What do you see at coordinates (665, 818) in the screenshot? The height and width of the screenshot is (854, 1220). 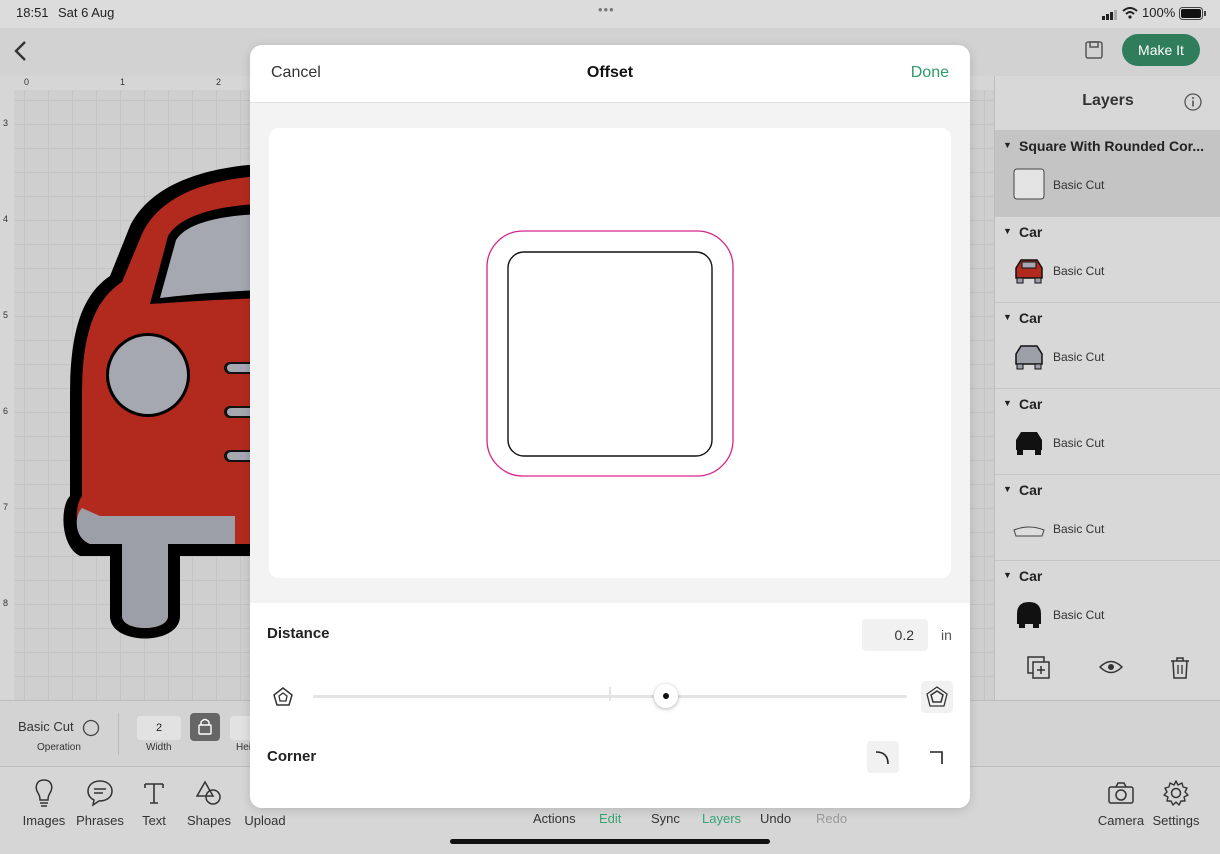 I see `tab-sync: Sync` at bounding box center [665, 818].